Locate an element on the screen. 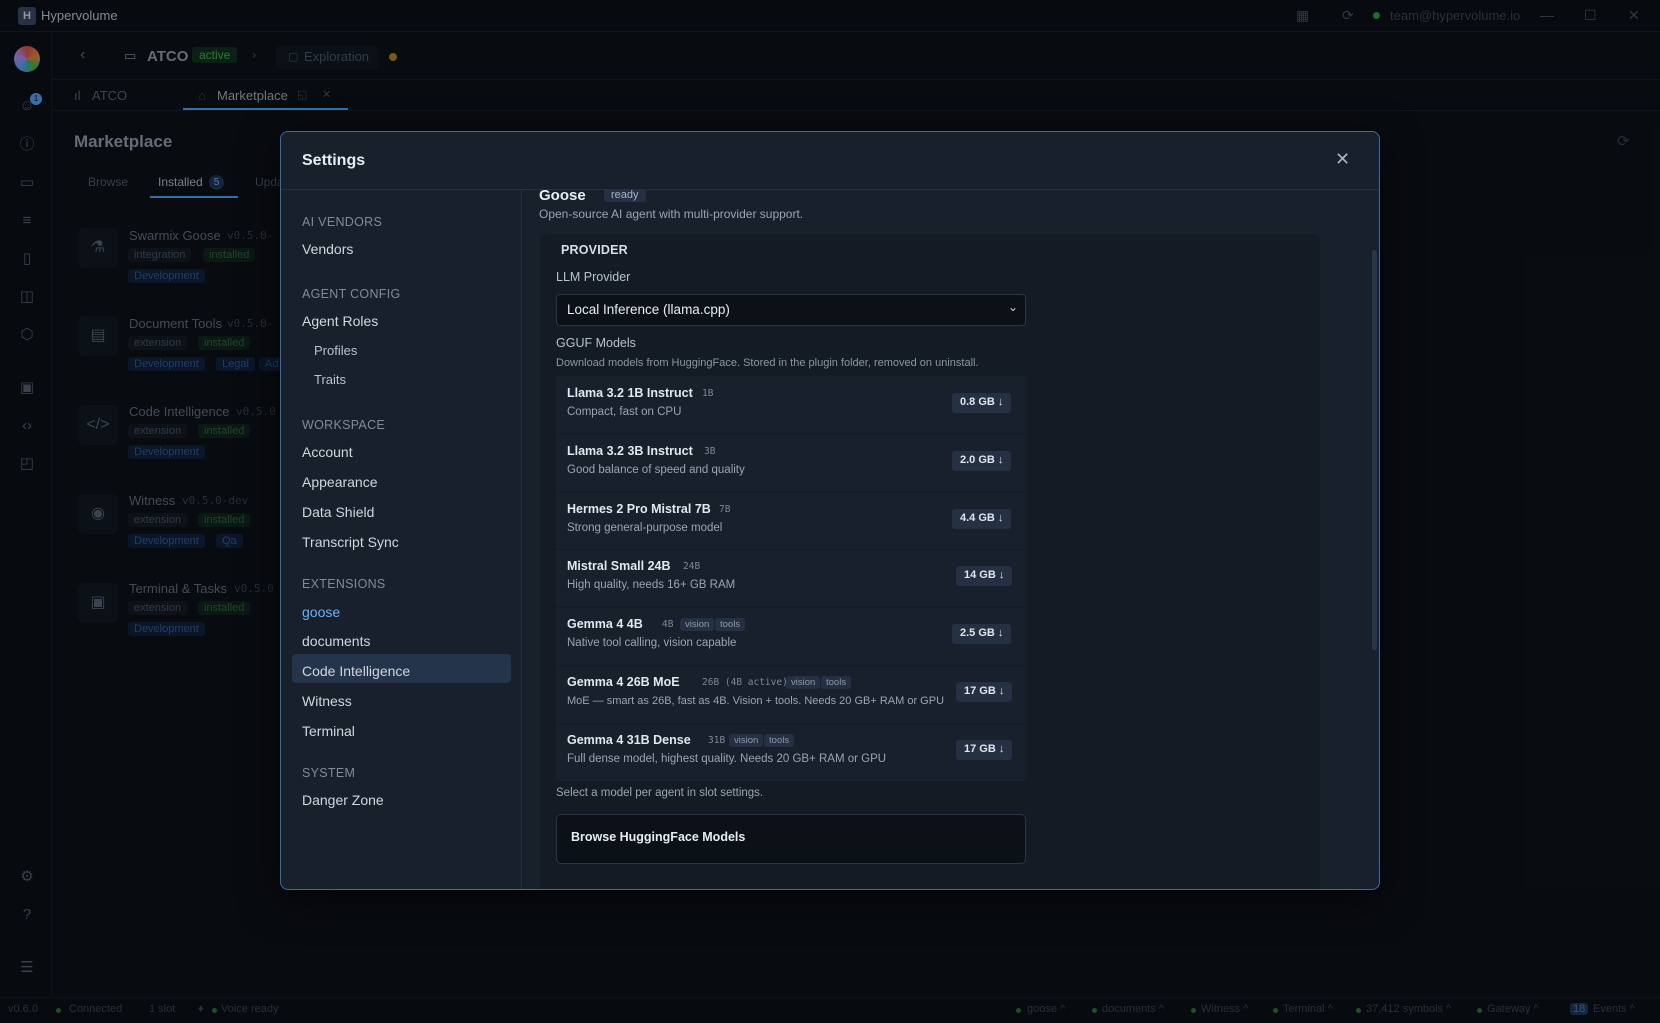 Image resolution: width=1660 pixels, height=1023 pixels. nav-item-danger-zone: Danger Zone is located at coordinates (343, 800).